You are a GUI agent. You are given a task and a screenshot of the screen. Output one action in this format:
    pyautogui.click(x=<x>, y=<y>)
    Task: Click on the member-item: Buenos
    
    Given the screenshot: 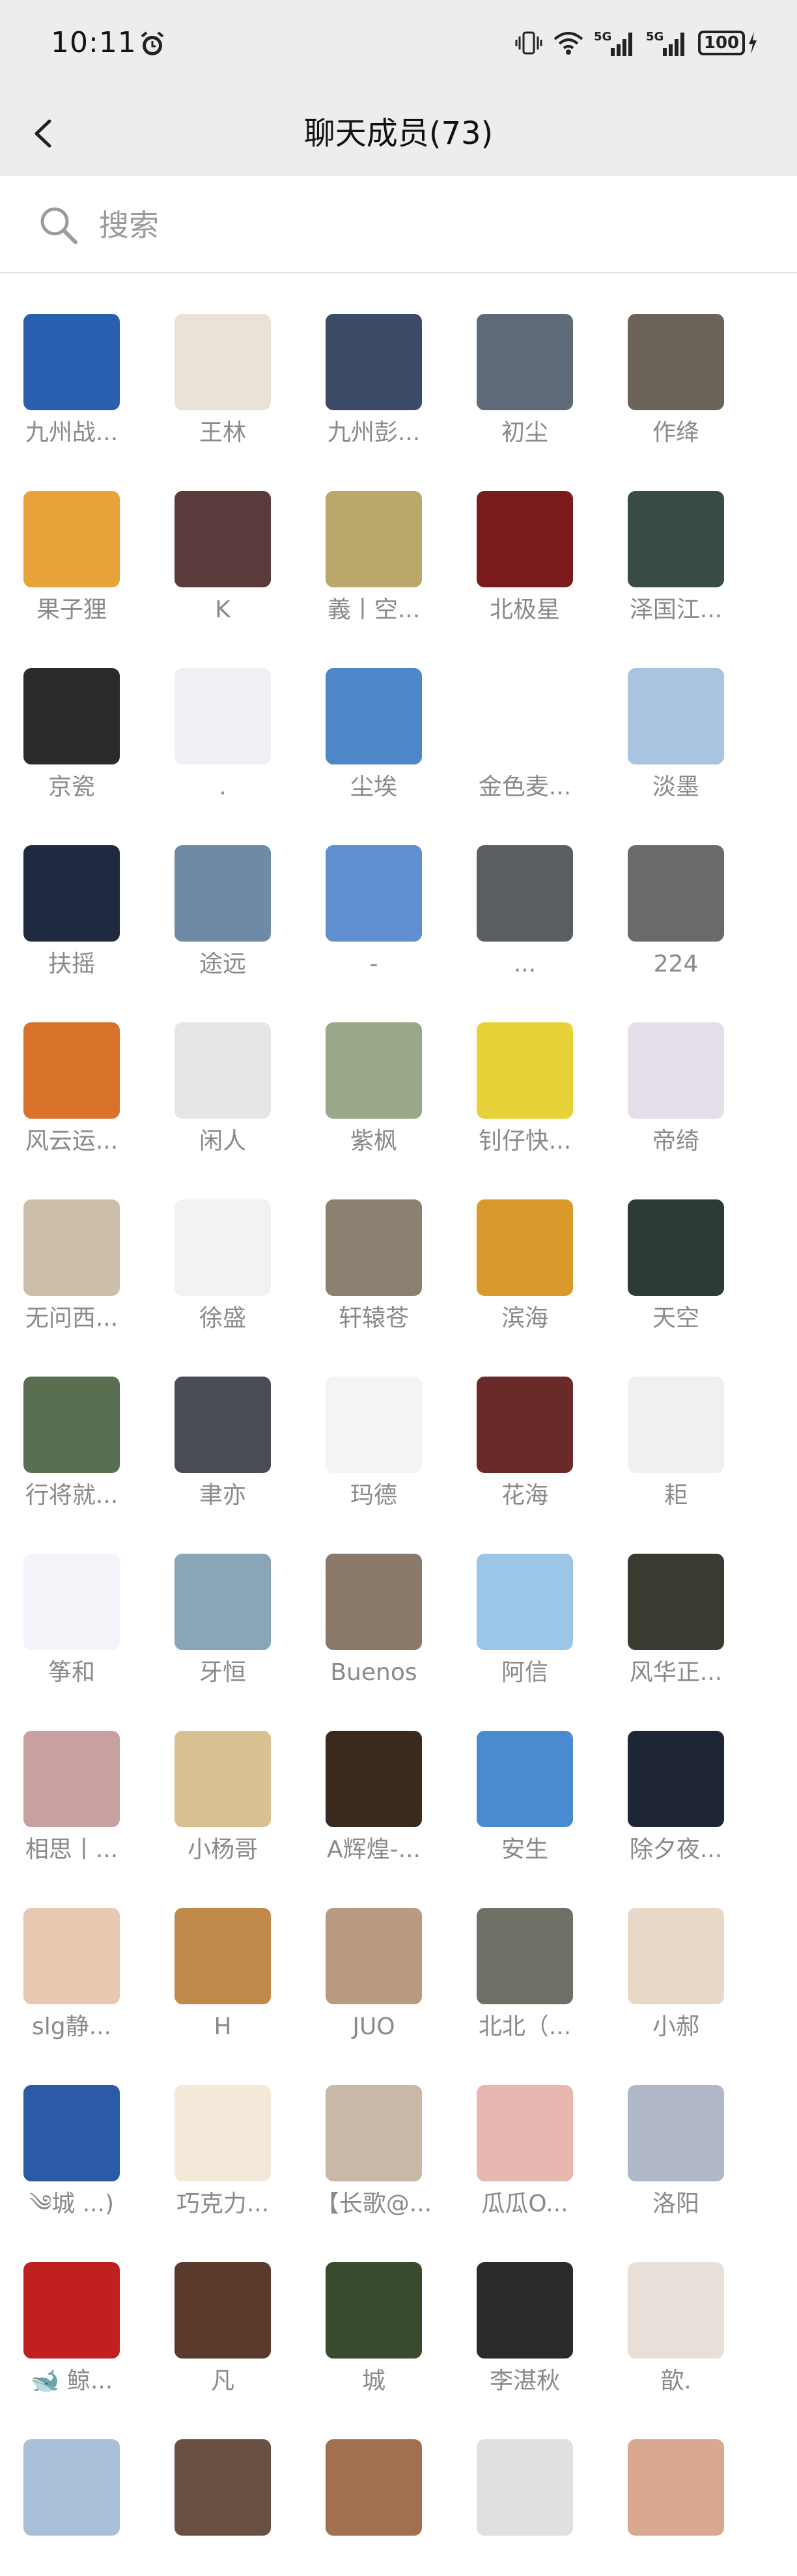 What is the action you would take?
    pyautogui.click(x=373, y=1602)
    